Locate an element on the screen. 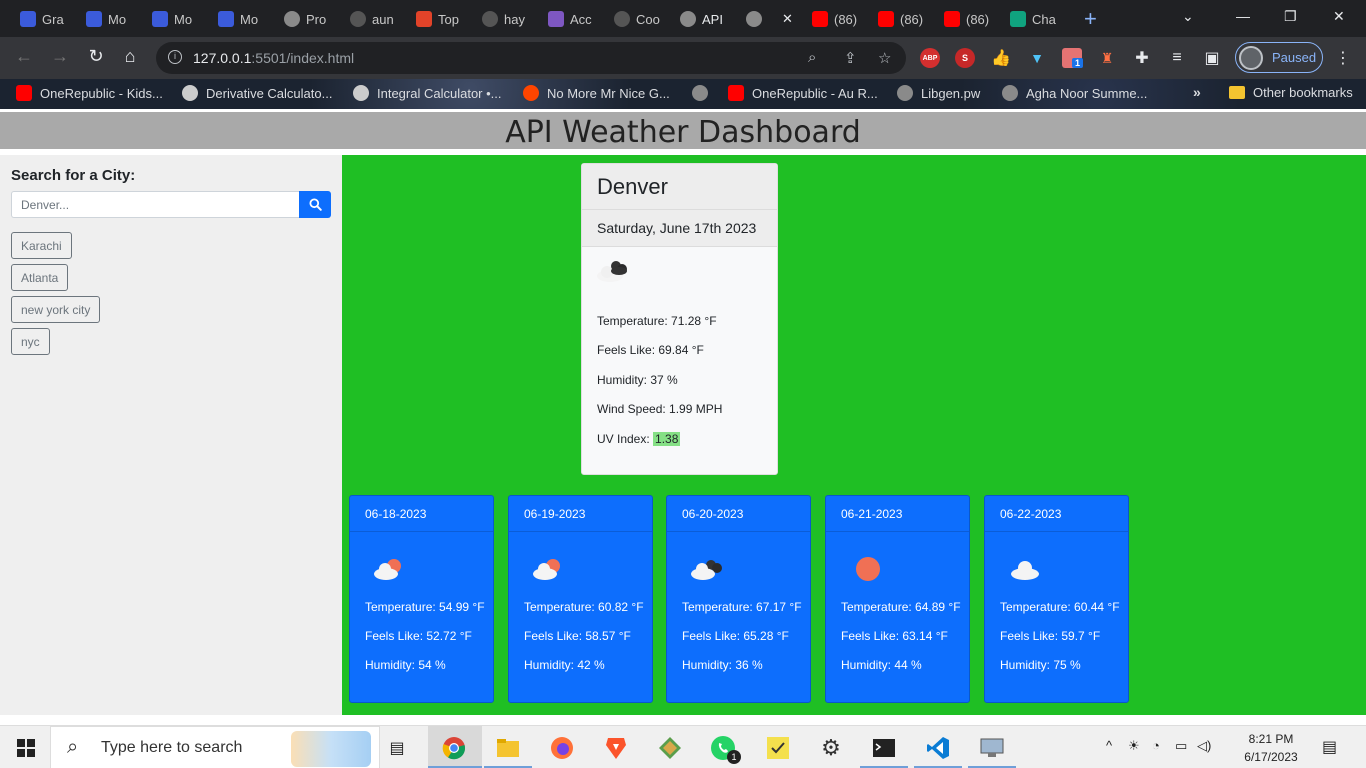  close-tab-icon: ✕ is located at coordinates (787, 19).